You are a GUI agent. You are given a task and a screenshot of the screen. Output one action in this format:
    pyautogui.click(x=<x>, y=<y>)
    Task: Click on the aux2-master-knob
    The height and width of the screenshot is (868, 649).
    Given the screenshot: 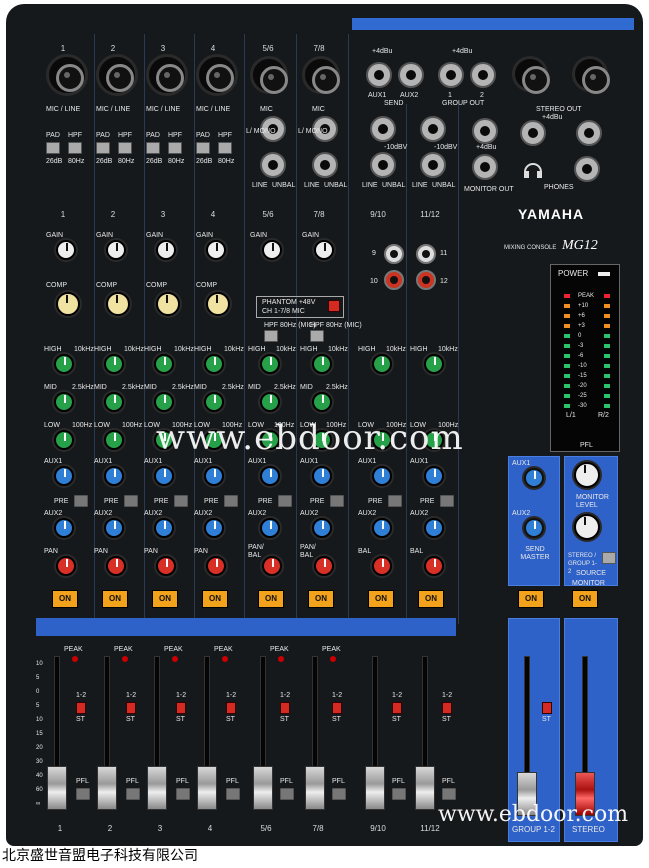 What is the action you would take?
    pyautogui.click(x=534, y=528)
    